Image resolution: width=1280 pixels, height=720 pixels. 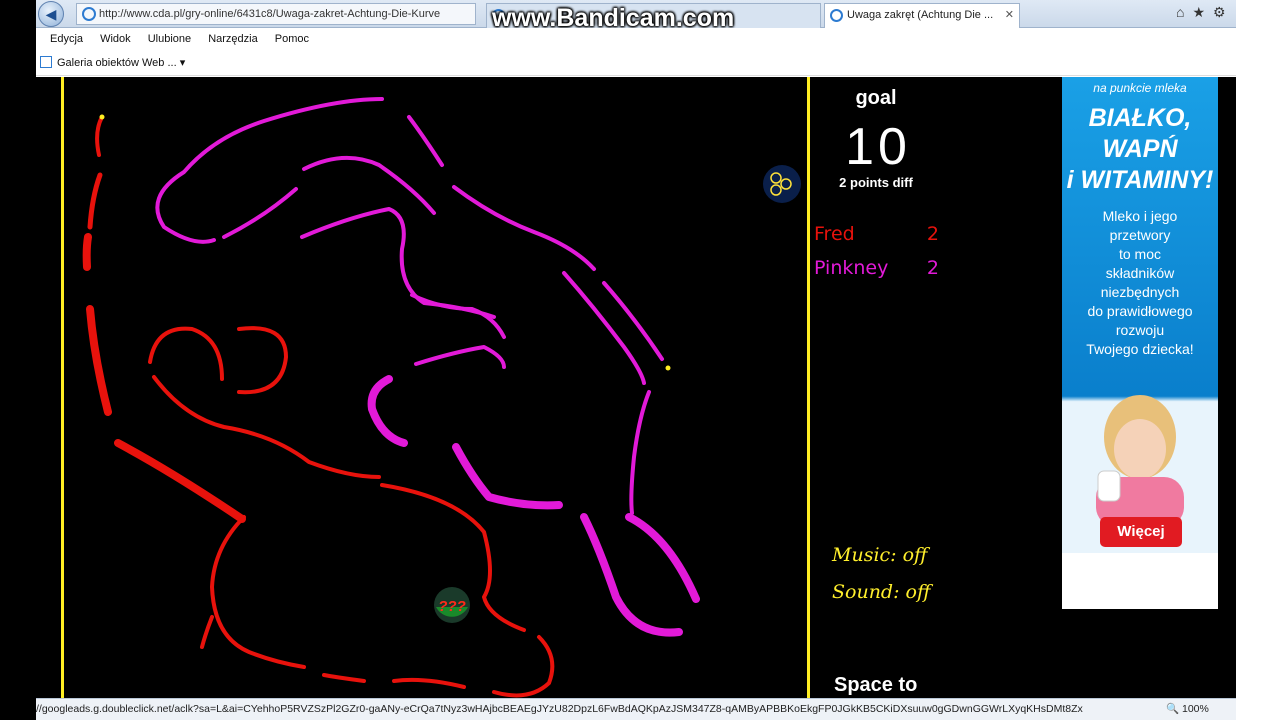 I want to click on player-name: Fred, so click(x=834, y=234).